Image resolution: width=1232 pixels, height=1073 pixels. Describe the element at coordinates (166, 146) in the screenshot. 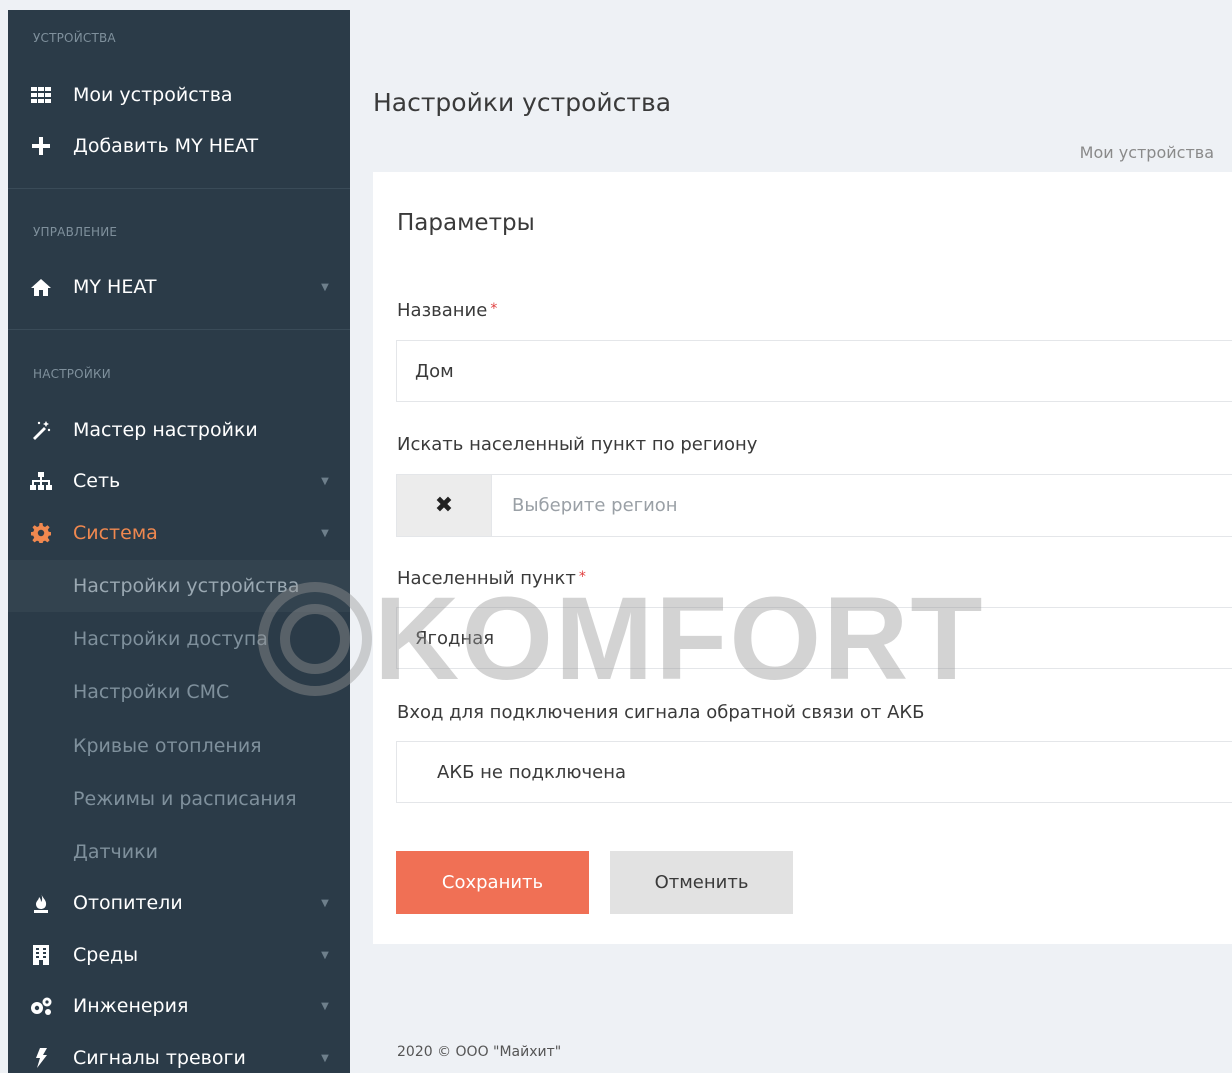

I see `sidebar-item-label: Добавить MY HEAT` at that location.